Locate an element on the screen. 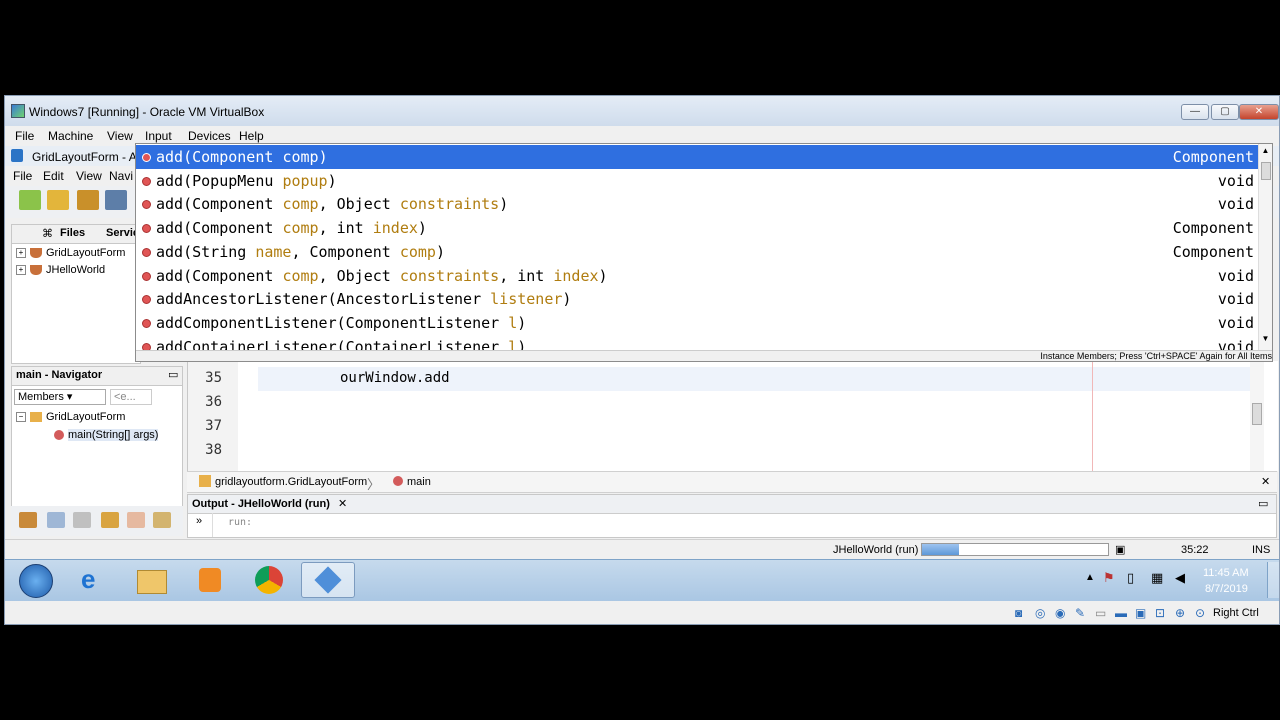  navigator-tabbar: main - Navigator ▭ is located at coordinates (97, 376).